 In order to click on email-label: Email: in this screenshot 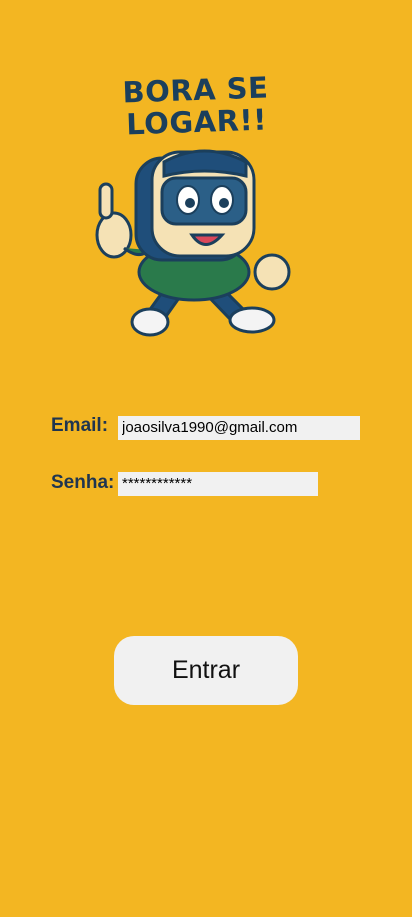, I will do `click(80, 425)`.